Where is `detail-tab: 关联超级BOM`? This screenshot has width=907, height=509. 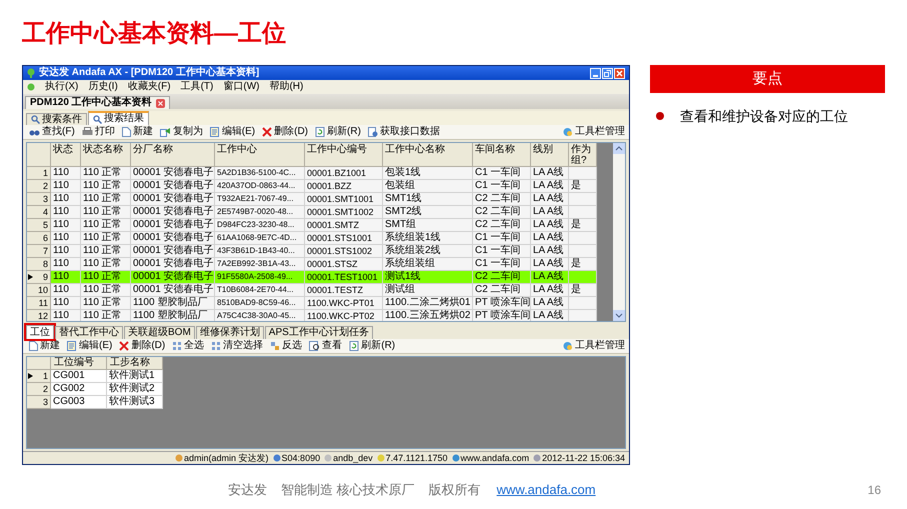
detail-tab: 关联超级BOM is located at coordinates (159, 332).